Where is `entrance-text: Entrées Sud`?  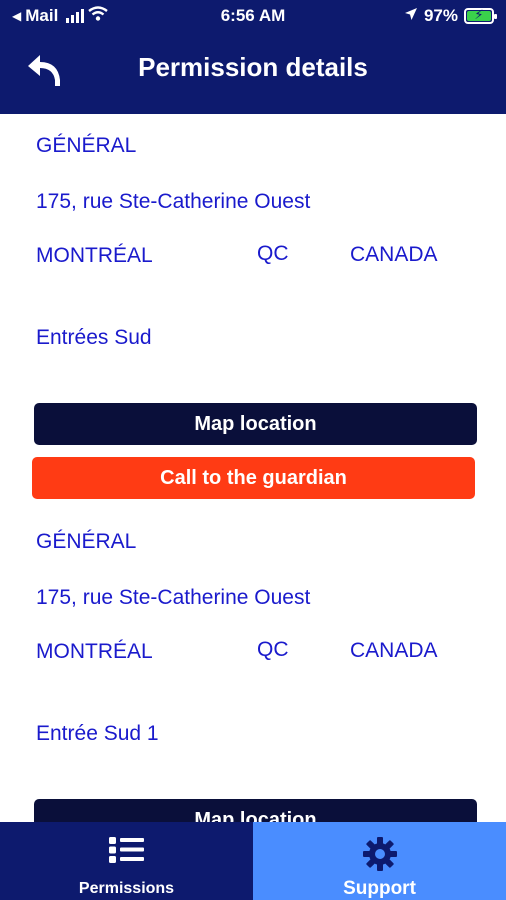
entrance-text: Entrées Sud is located at coordinates (94, 337).